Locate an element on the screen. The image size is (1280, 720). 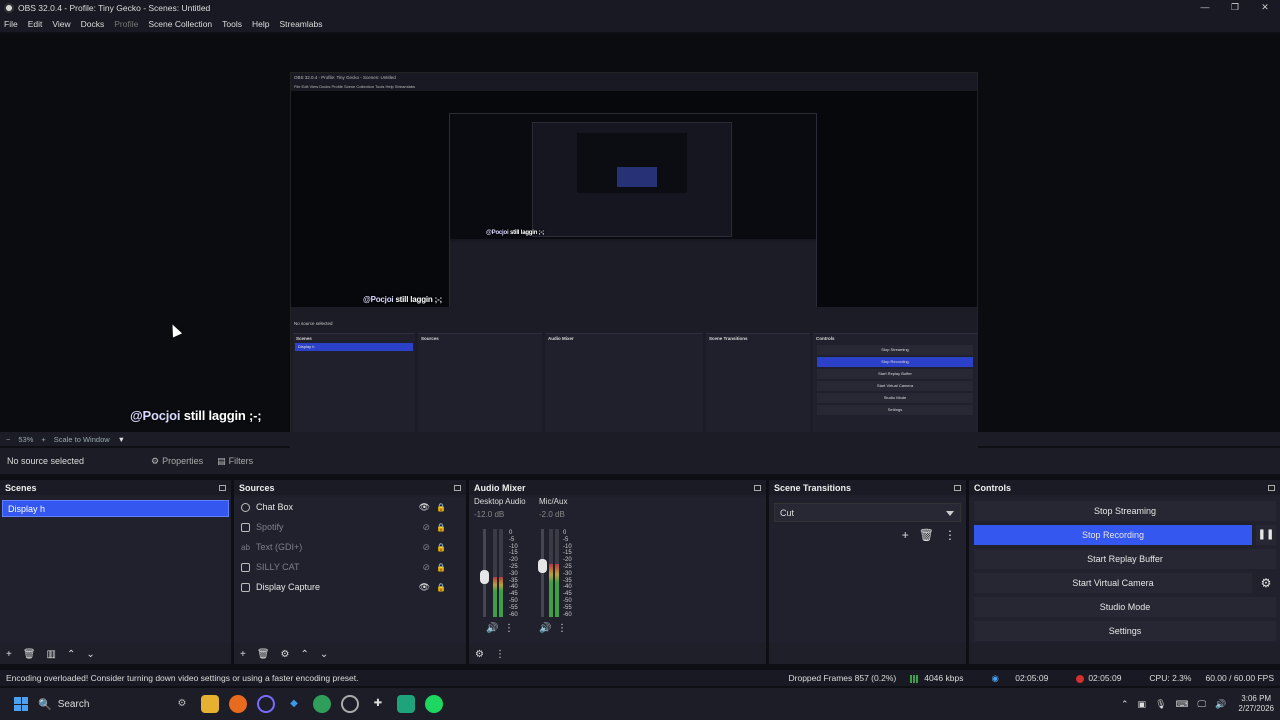
scene-item: Display h is located at coordinates (115, 508).